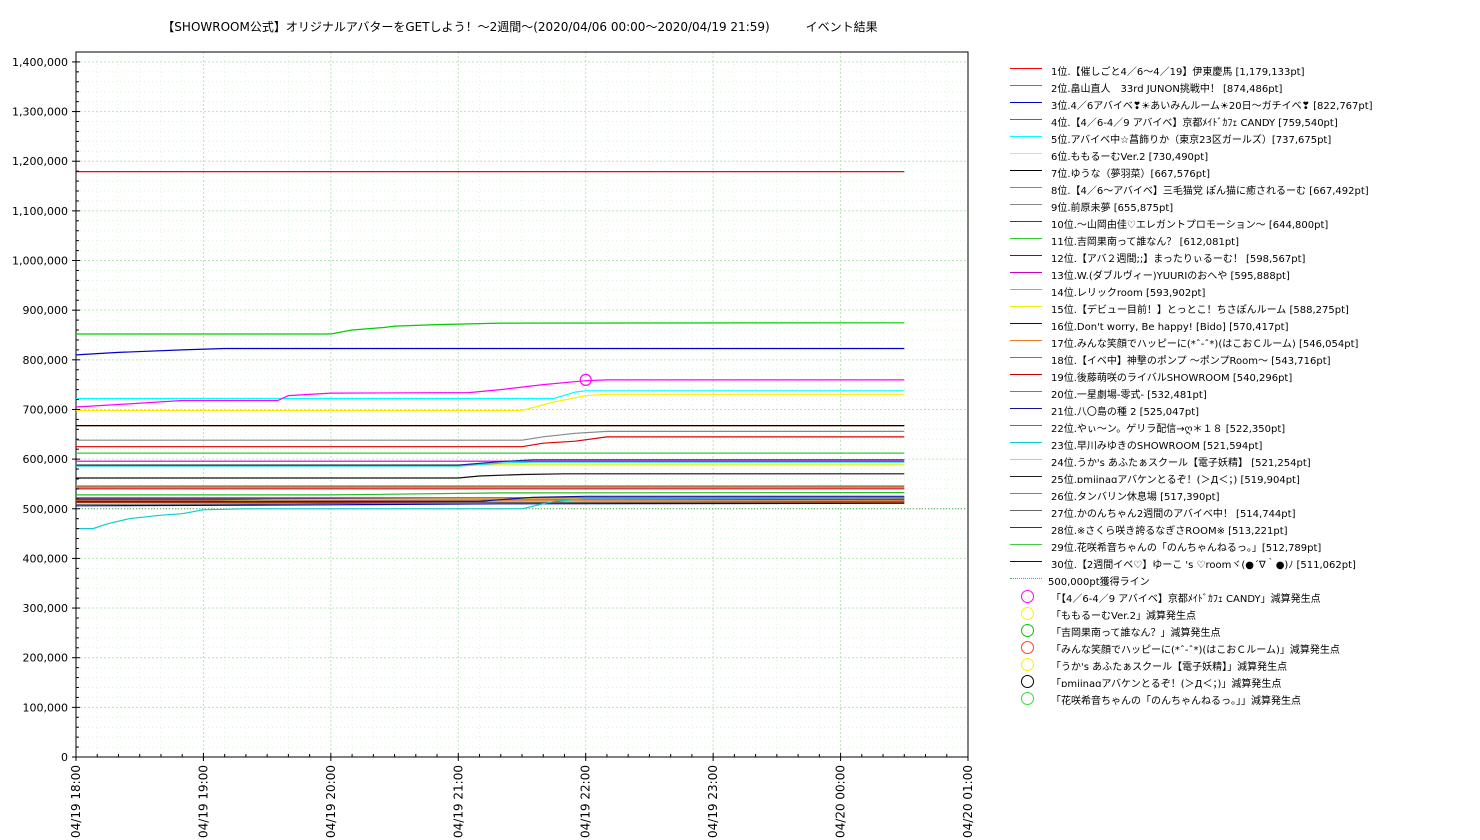 The height and width of the screenshot is (840, 1480). I want to click on legend-label: 「ももるーむVer.2」減算発生点, so click(1123, 616).